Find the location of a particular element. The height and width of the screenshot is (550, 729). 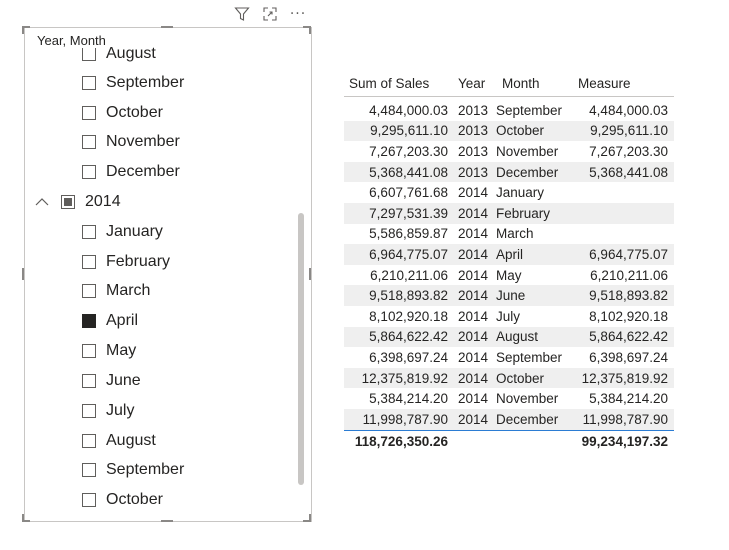

cell-sales: 6,210,211.06 is located at coordinates (409, 275).